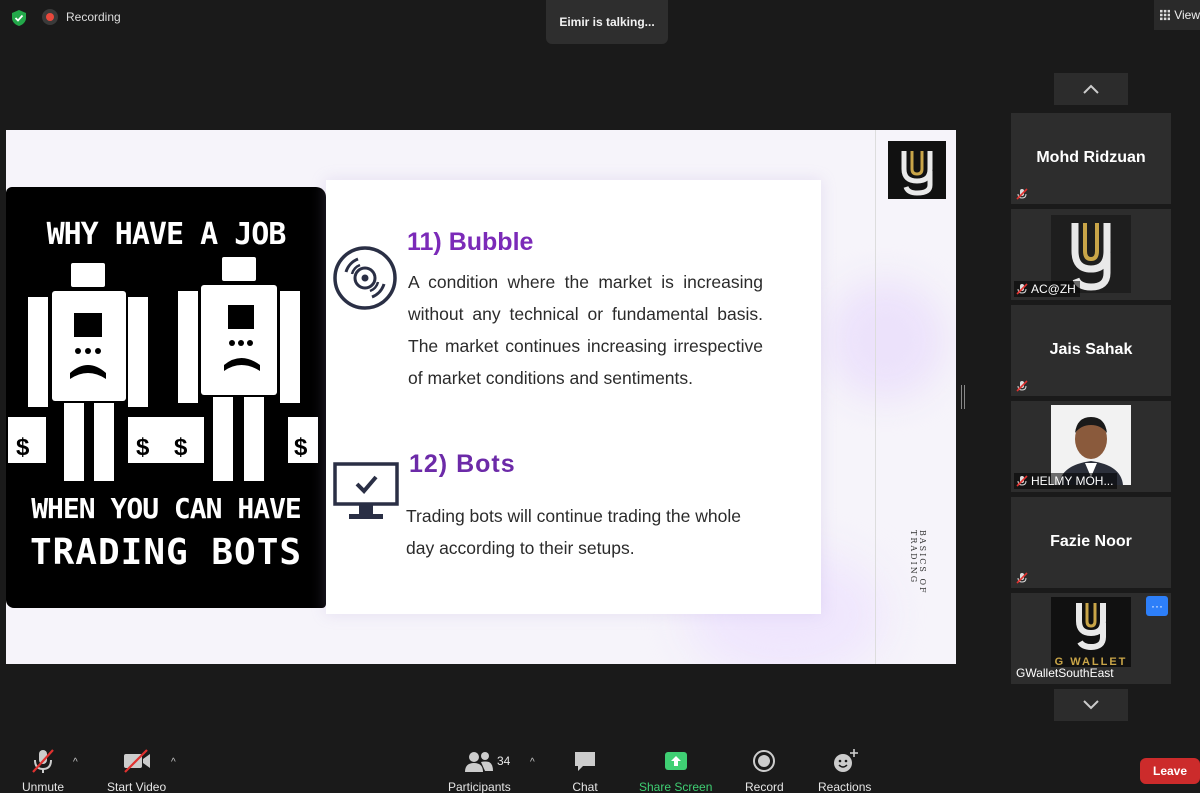 The width and height of the screenshot is (1200, 793). I want to click on participant-tile: AC@ZH, so click(1091, 254).